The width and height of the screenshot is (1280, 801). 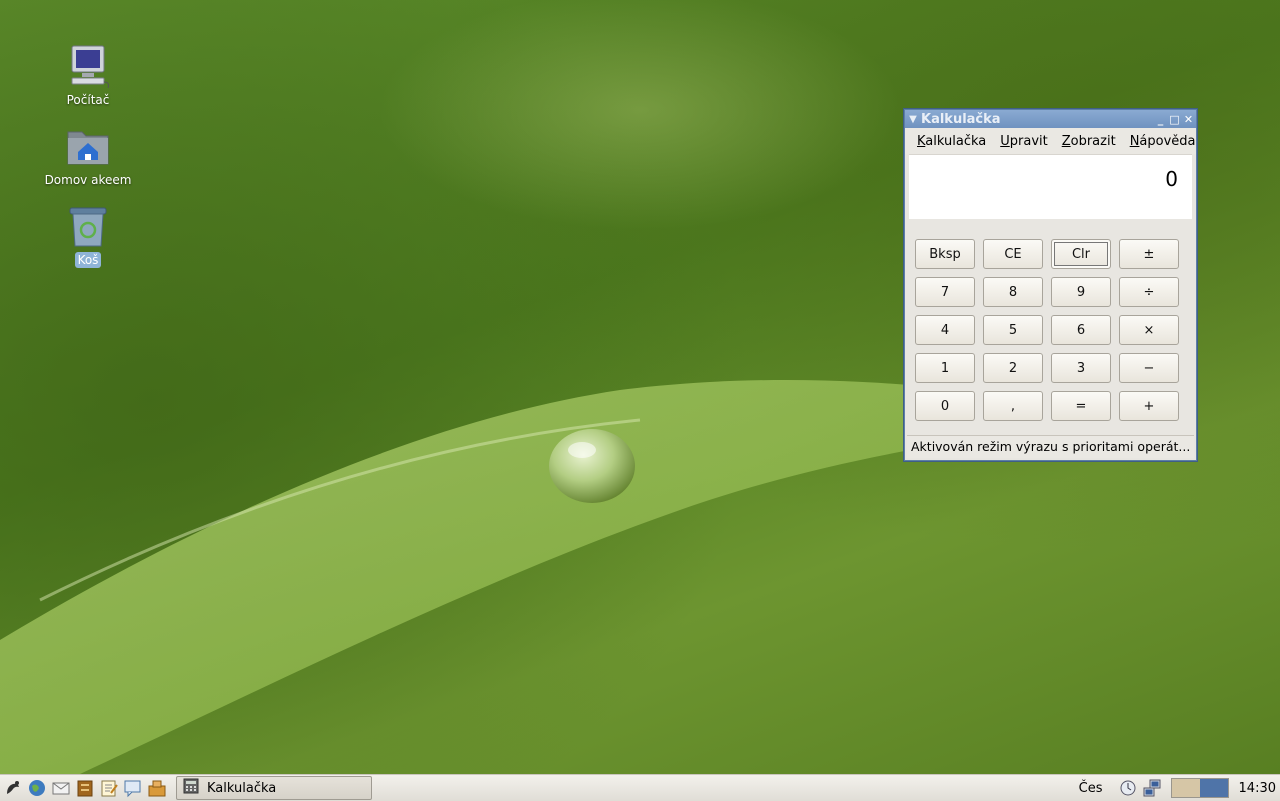 I want to click on menu-kalkulacka: Kalkulačka, so click(x=951, y=141).